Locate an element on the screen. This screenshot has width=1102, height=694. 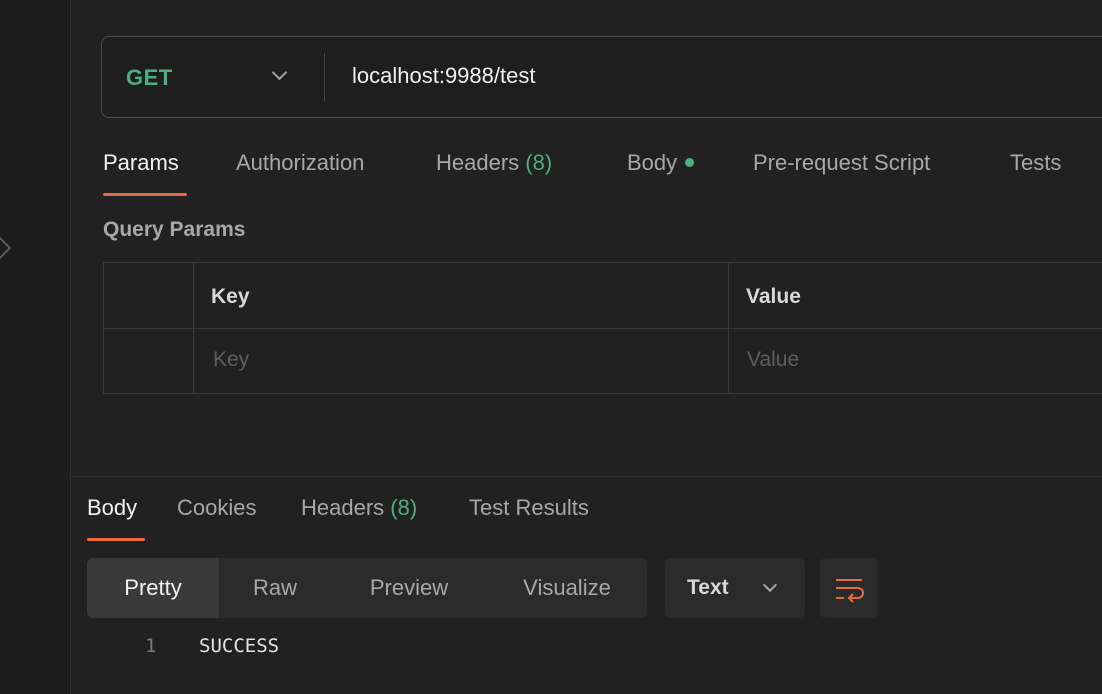
tab-body: Body is located at coordinates (661, 163).